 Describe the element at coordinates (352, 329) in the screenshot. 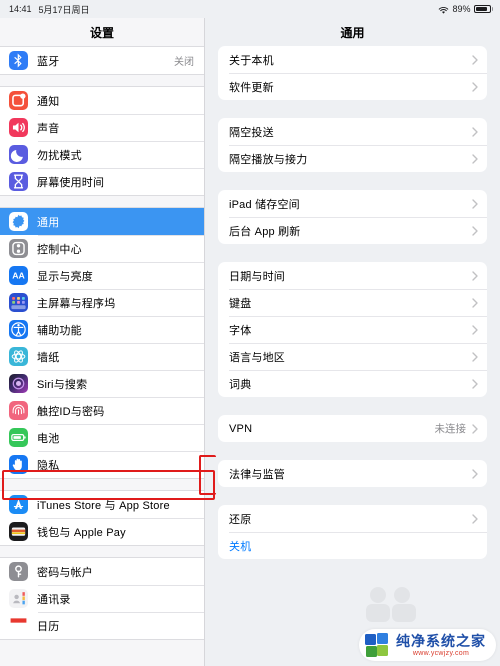

I see `detail-row-fonts: 字体` at that location.